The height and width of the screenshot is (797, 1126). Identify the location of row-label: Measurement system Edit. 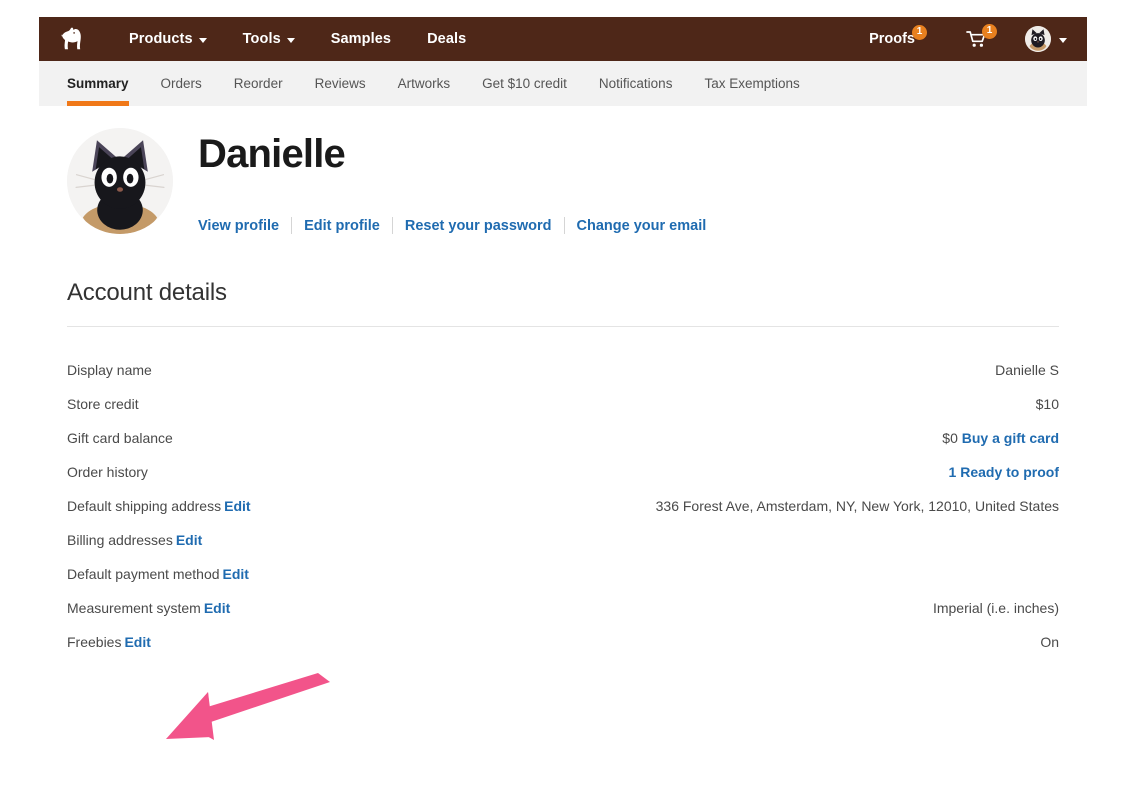
(148, 608).